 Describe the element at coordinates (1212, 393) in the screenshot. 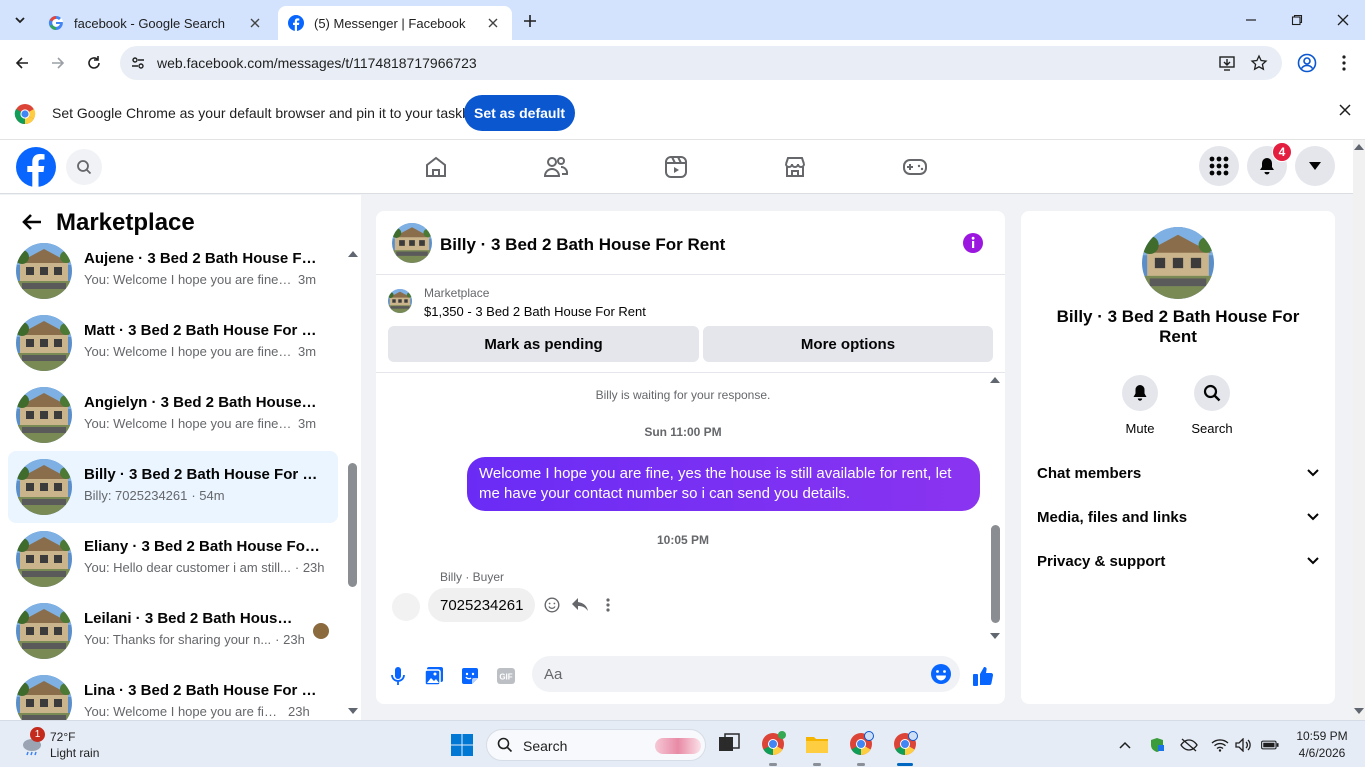

I see `search-in-conversation-button` at that location.